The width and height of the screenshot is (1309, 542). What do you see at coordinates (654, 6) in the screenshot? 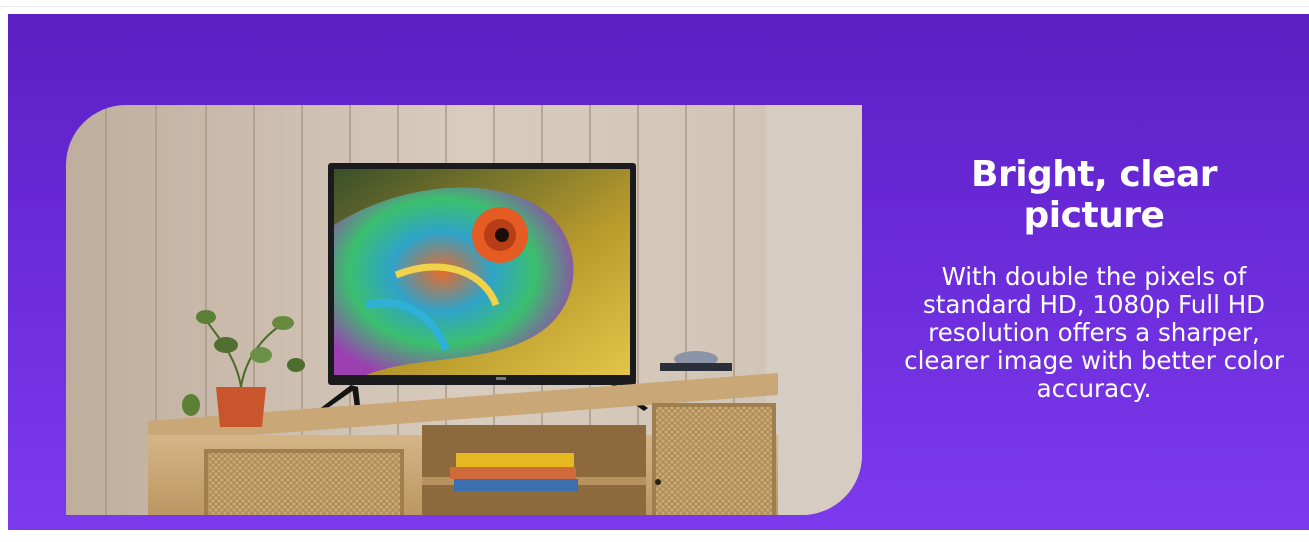
I see `page-divider` at bounding box center [654, 6].